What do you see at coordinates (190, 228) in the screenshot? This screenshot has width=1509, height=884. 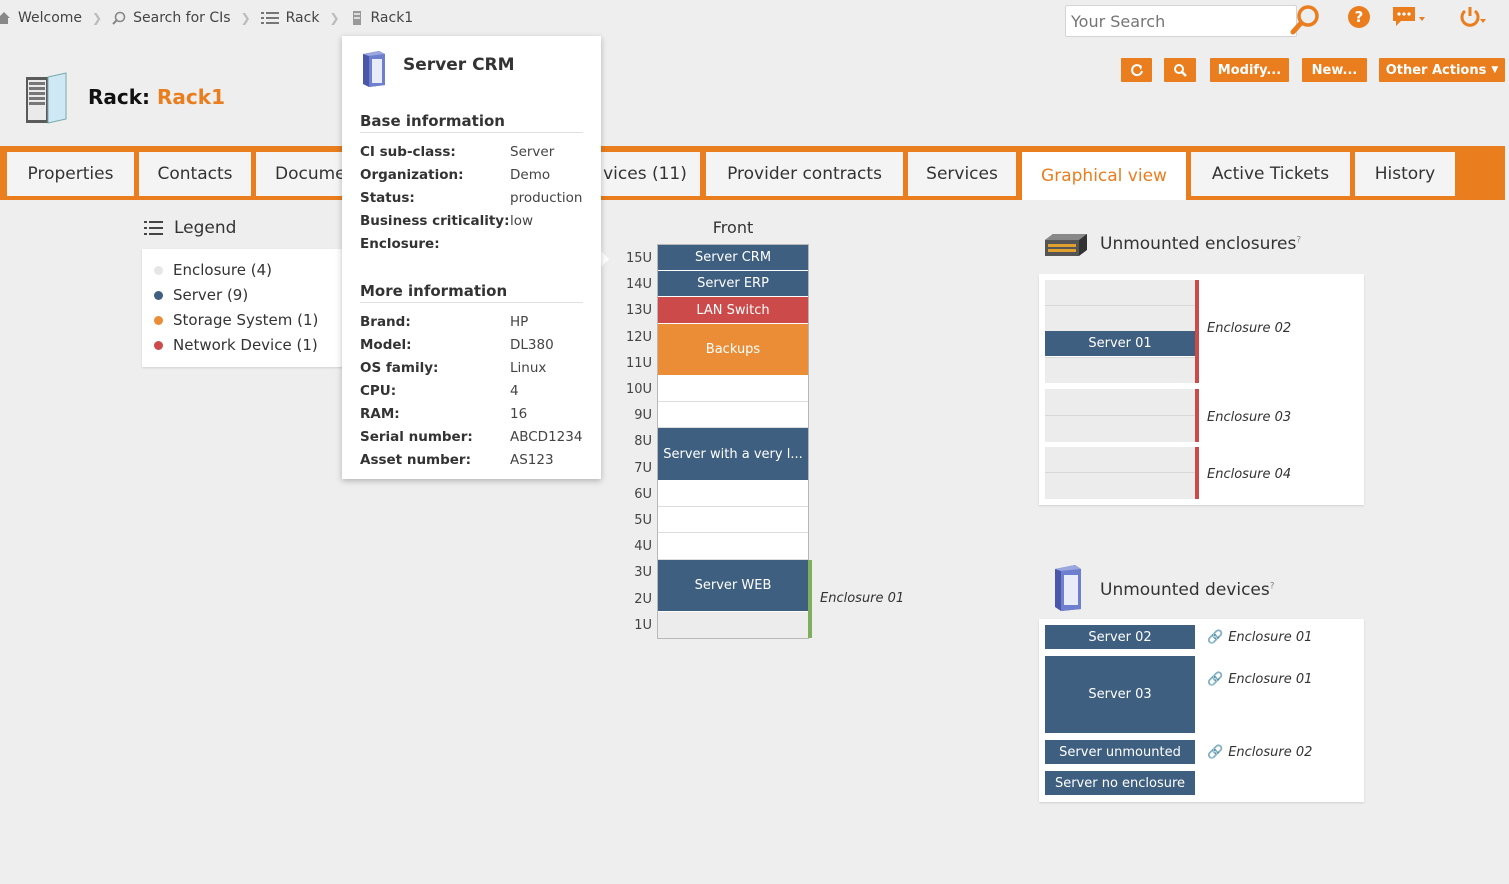 I see `legend-title: Legend` at bounding box center [190, 228].